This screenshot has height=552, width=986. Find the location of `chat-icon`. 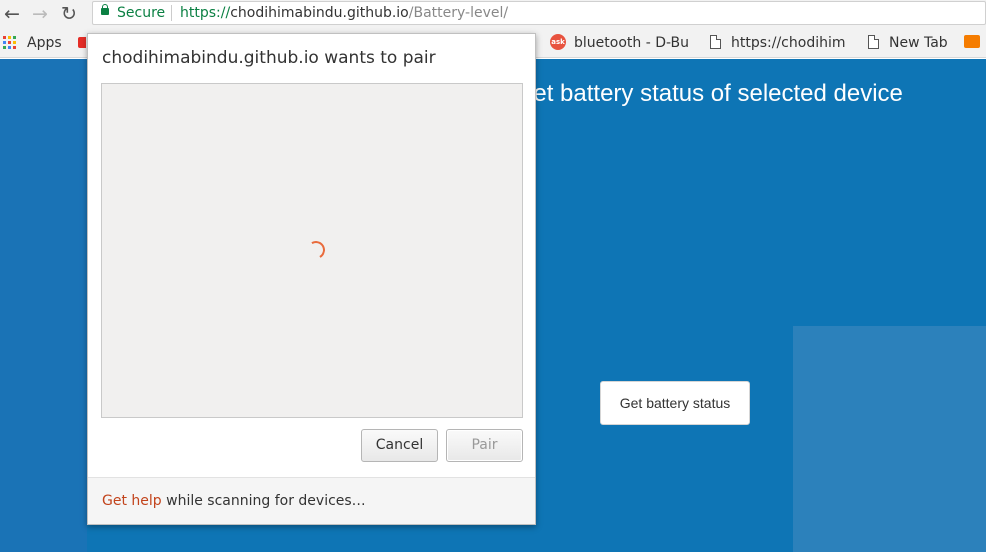

chat-icon is located at coordinates (972, 41).